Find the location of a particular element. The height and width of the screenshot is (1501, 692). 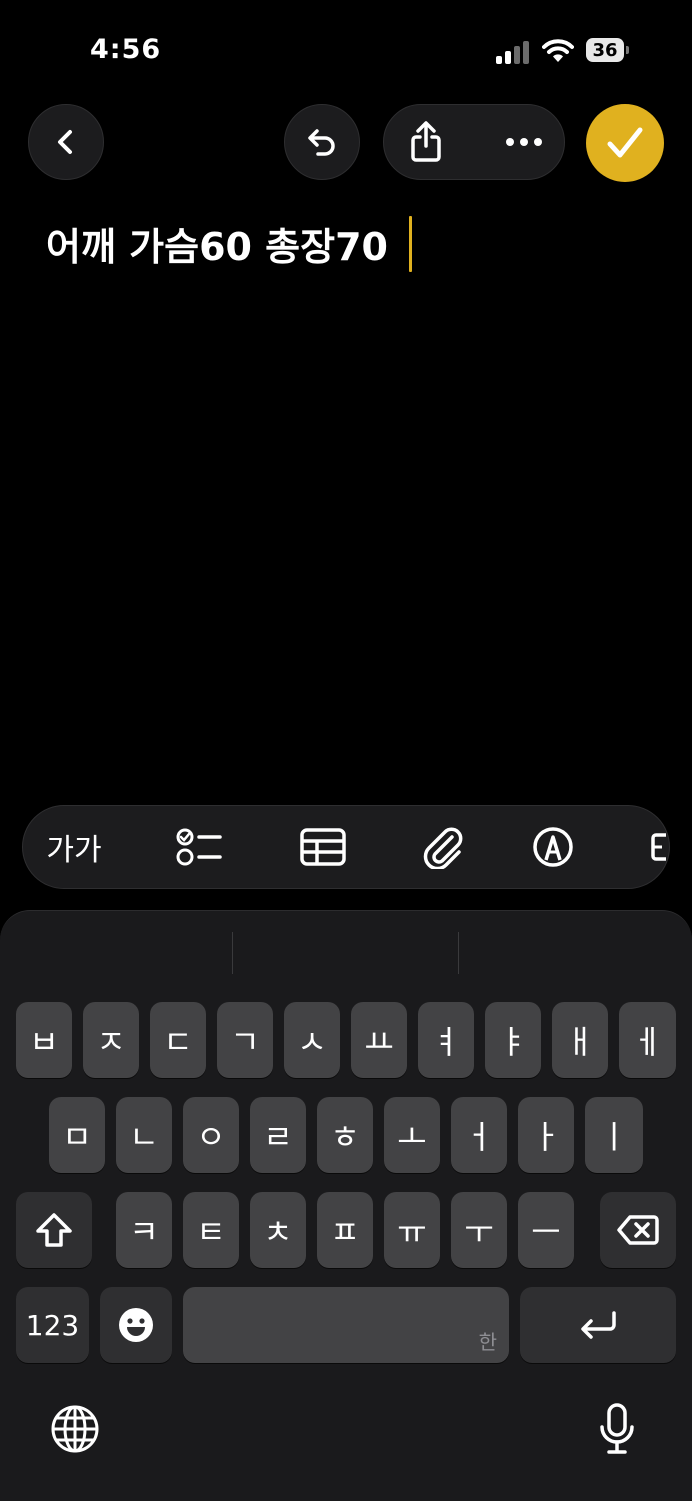

markup-button is located at coordinates (553, 847).